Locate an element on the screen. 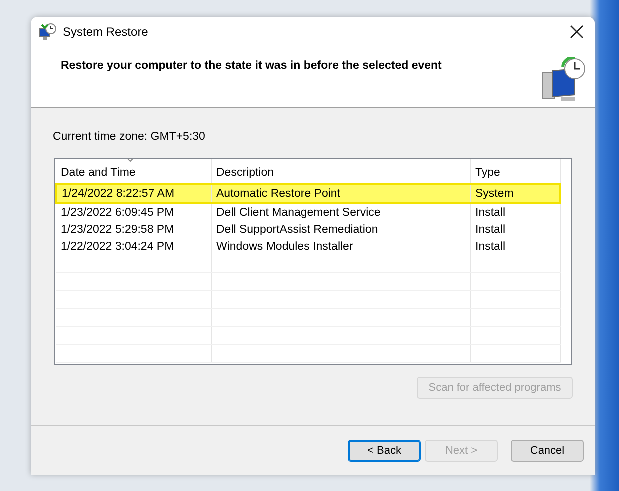 The width and height of the screenshot is (619, 491). table-cell: Dell SupportAssist Remediation is located at coordinates (340, 229).